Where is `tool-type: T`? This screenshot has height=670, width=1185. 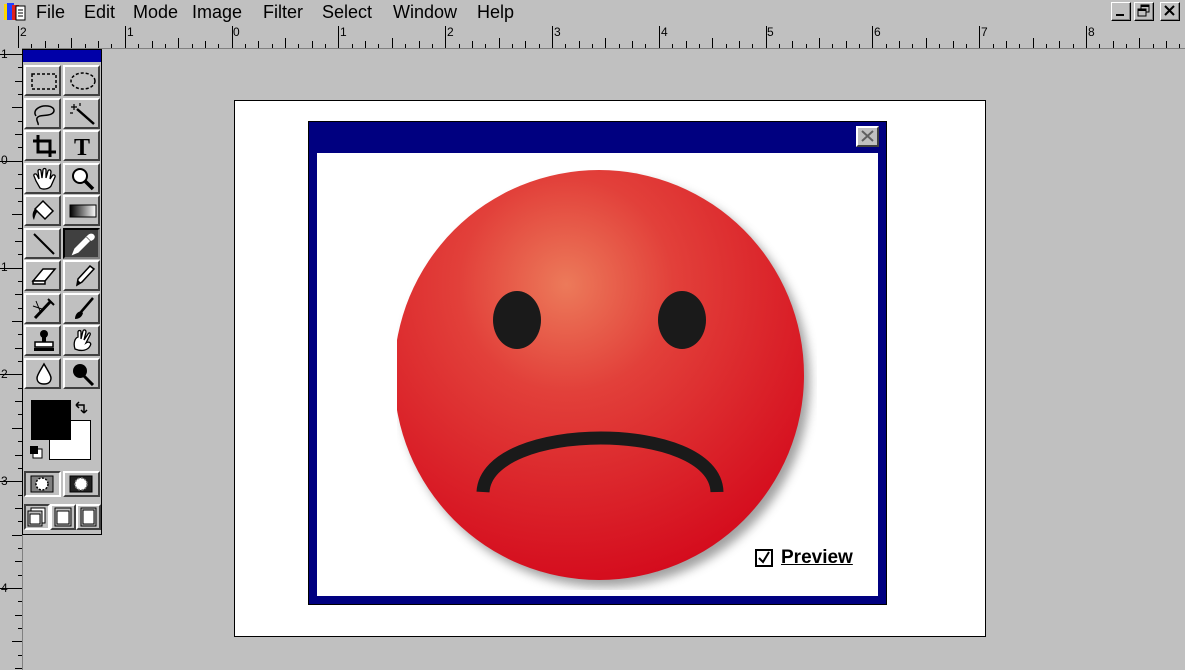 tool-type: T is located at coordinates (81, 145).